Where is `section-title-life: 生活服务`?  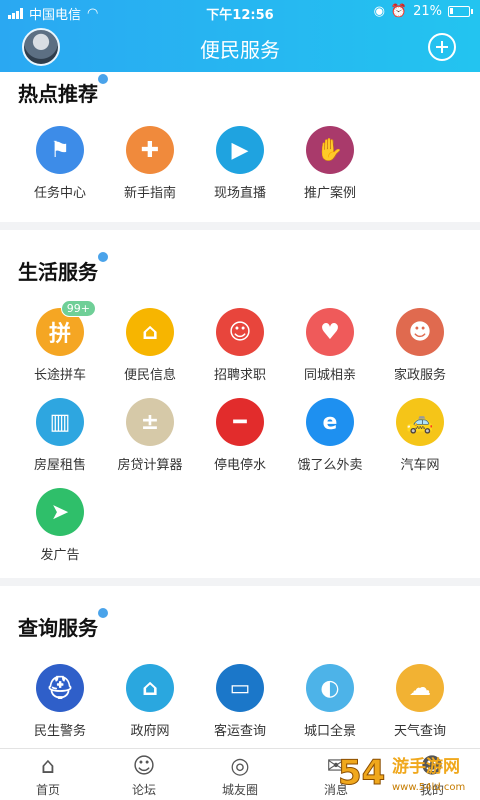 section-title-life: 生活服务 is located at coordinates (63, 268).